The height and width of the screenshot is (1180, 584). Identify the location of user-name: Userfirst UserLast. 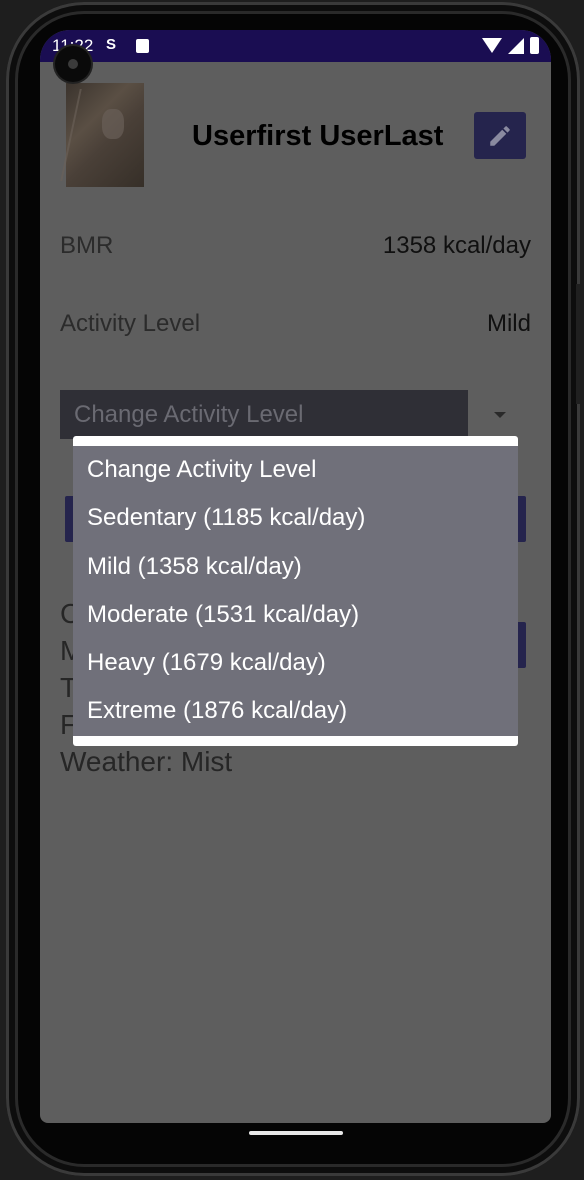
(318, 136).